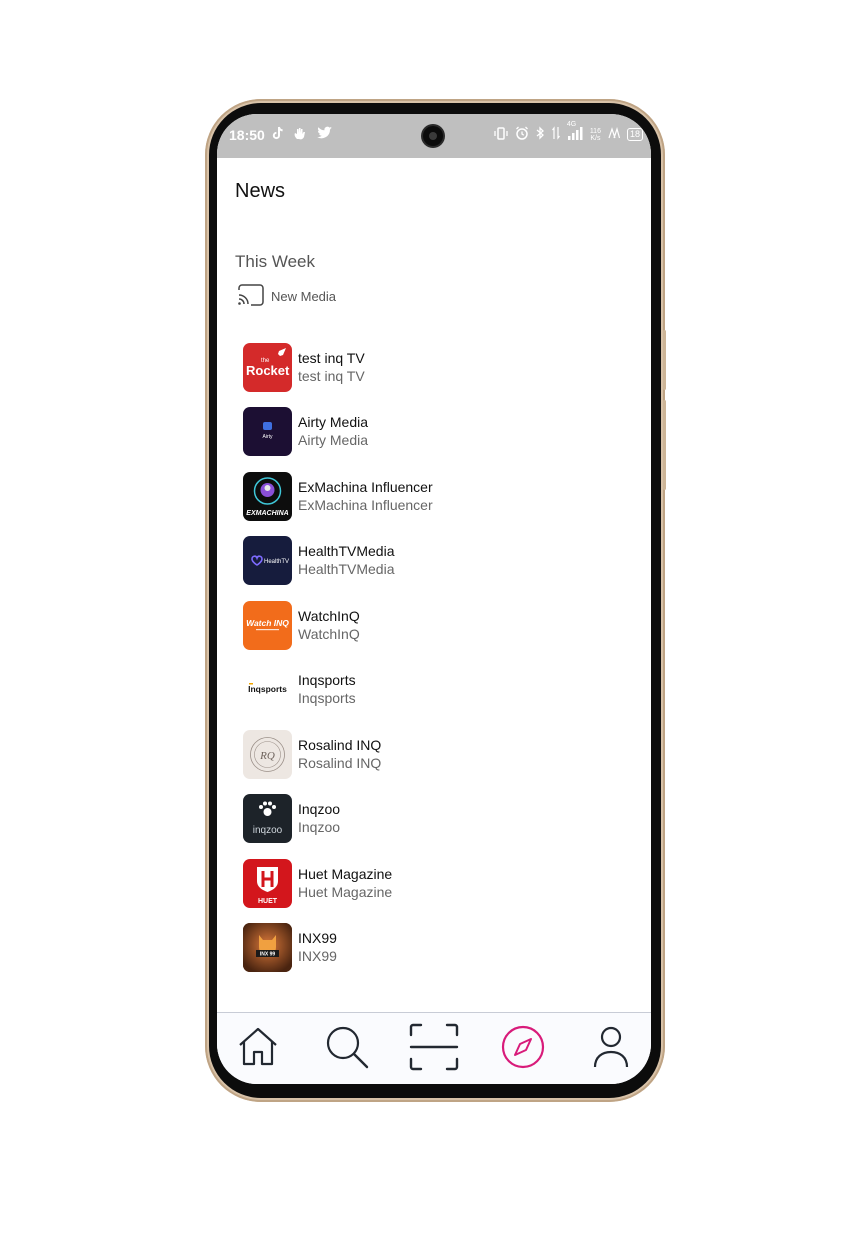 Image resolution: width=865 pixels, height=1235 pixels. I want to click on tab-search, so click(347, 1049).